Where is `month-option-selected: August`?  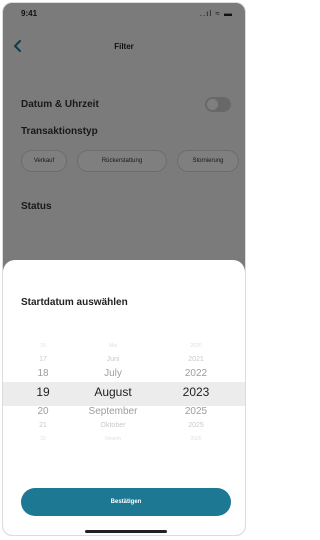 month-option-selected: August is located at coordinates (113, 392).